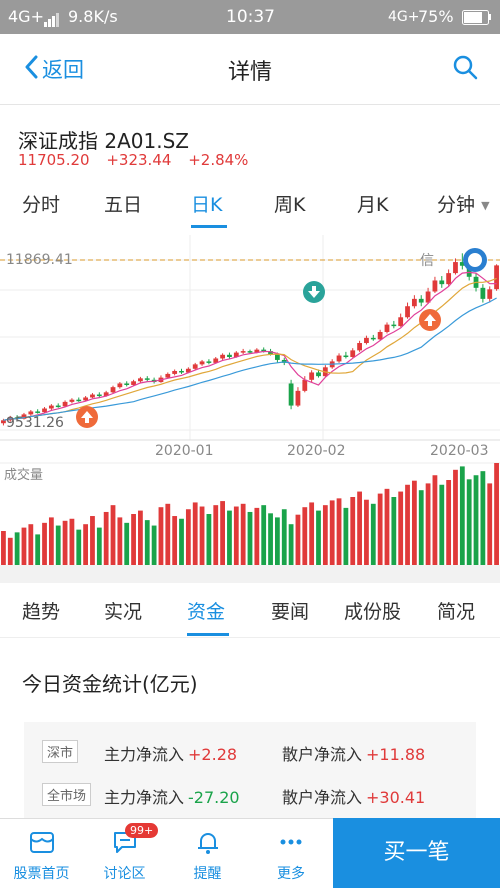  Describe the element at coordinates (404, 17) in the screenshot. I see `network-indicator-2: 4G+` at that location.